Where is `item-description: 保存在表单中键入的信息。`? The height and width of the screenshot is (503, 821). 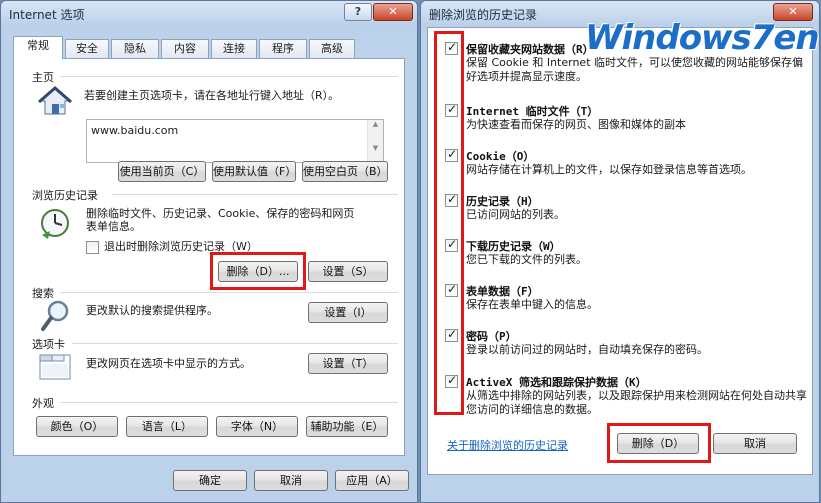 item-description: 保存在表单中键入的信息。 is located at coordinates (532, 304).